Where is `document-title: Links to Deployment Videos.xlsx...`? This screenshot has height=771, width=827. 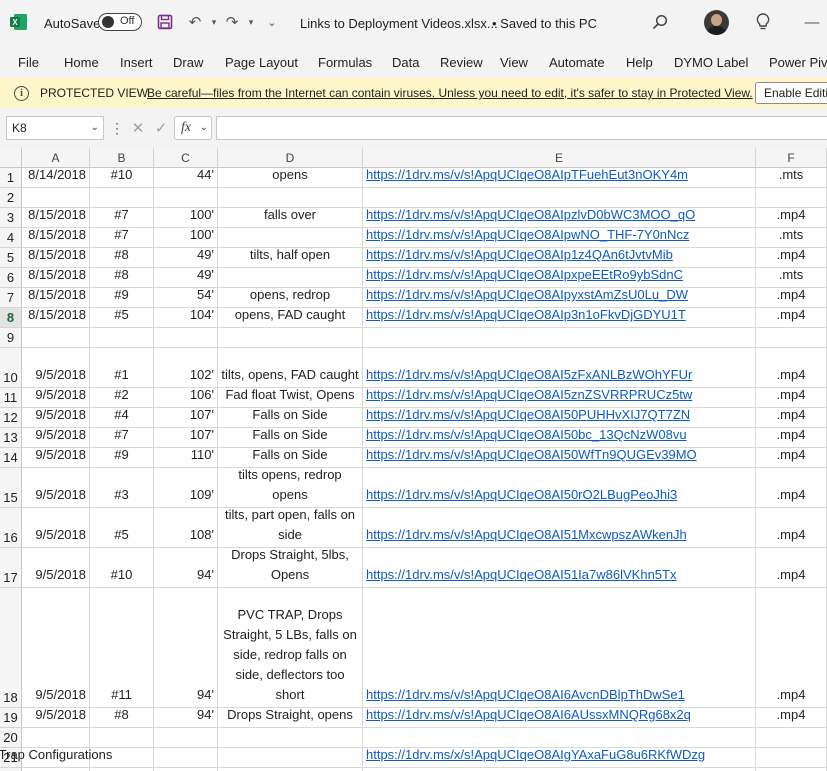
document-title: Links to Deployment Videos.xlsx... is located at coordinates (399, 23).